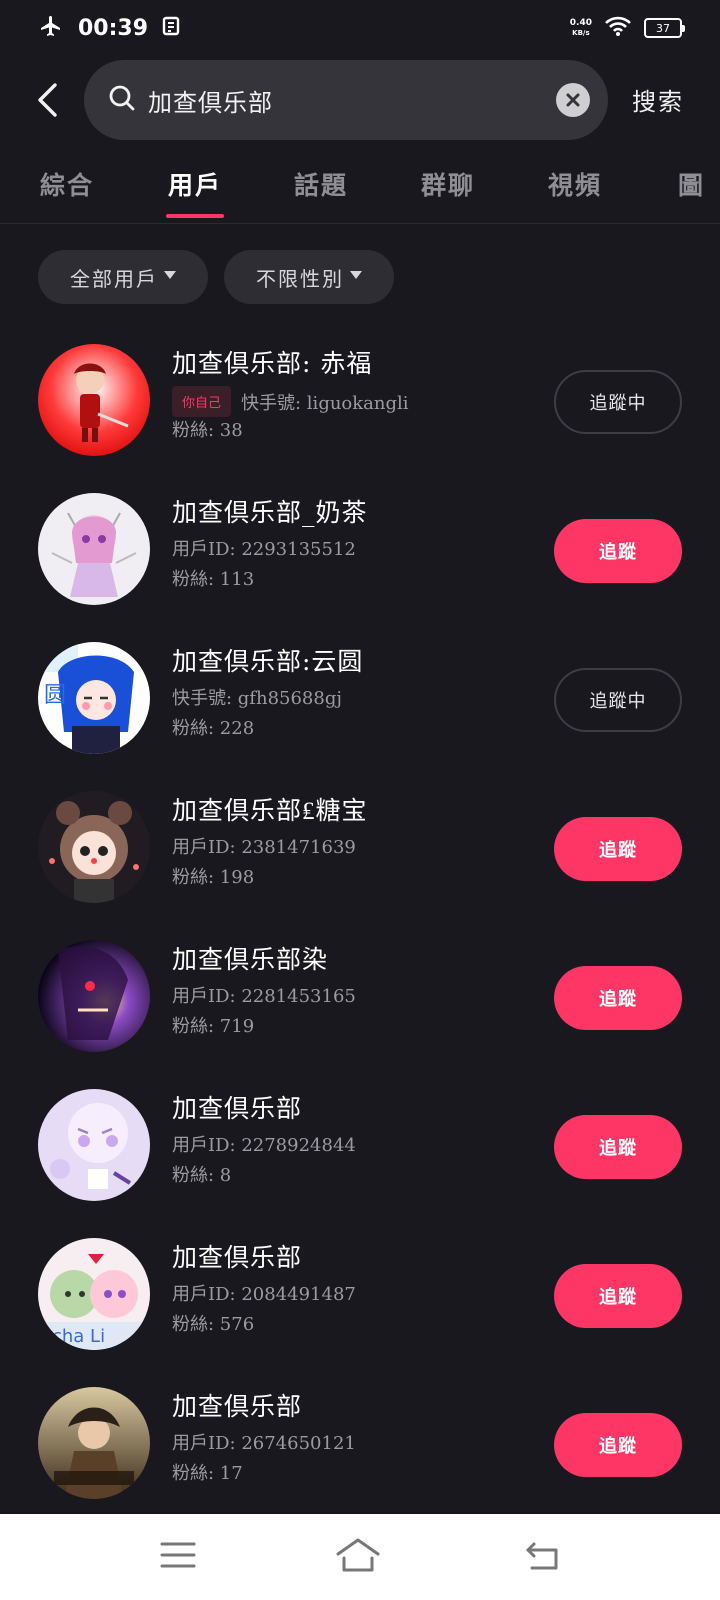 The height and width of the screenshot is (1600, 720). Describe the element at coordinates (78, 1336) in the screenshot. I see `svg-text: cha Li` at that location.